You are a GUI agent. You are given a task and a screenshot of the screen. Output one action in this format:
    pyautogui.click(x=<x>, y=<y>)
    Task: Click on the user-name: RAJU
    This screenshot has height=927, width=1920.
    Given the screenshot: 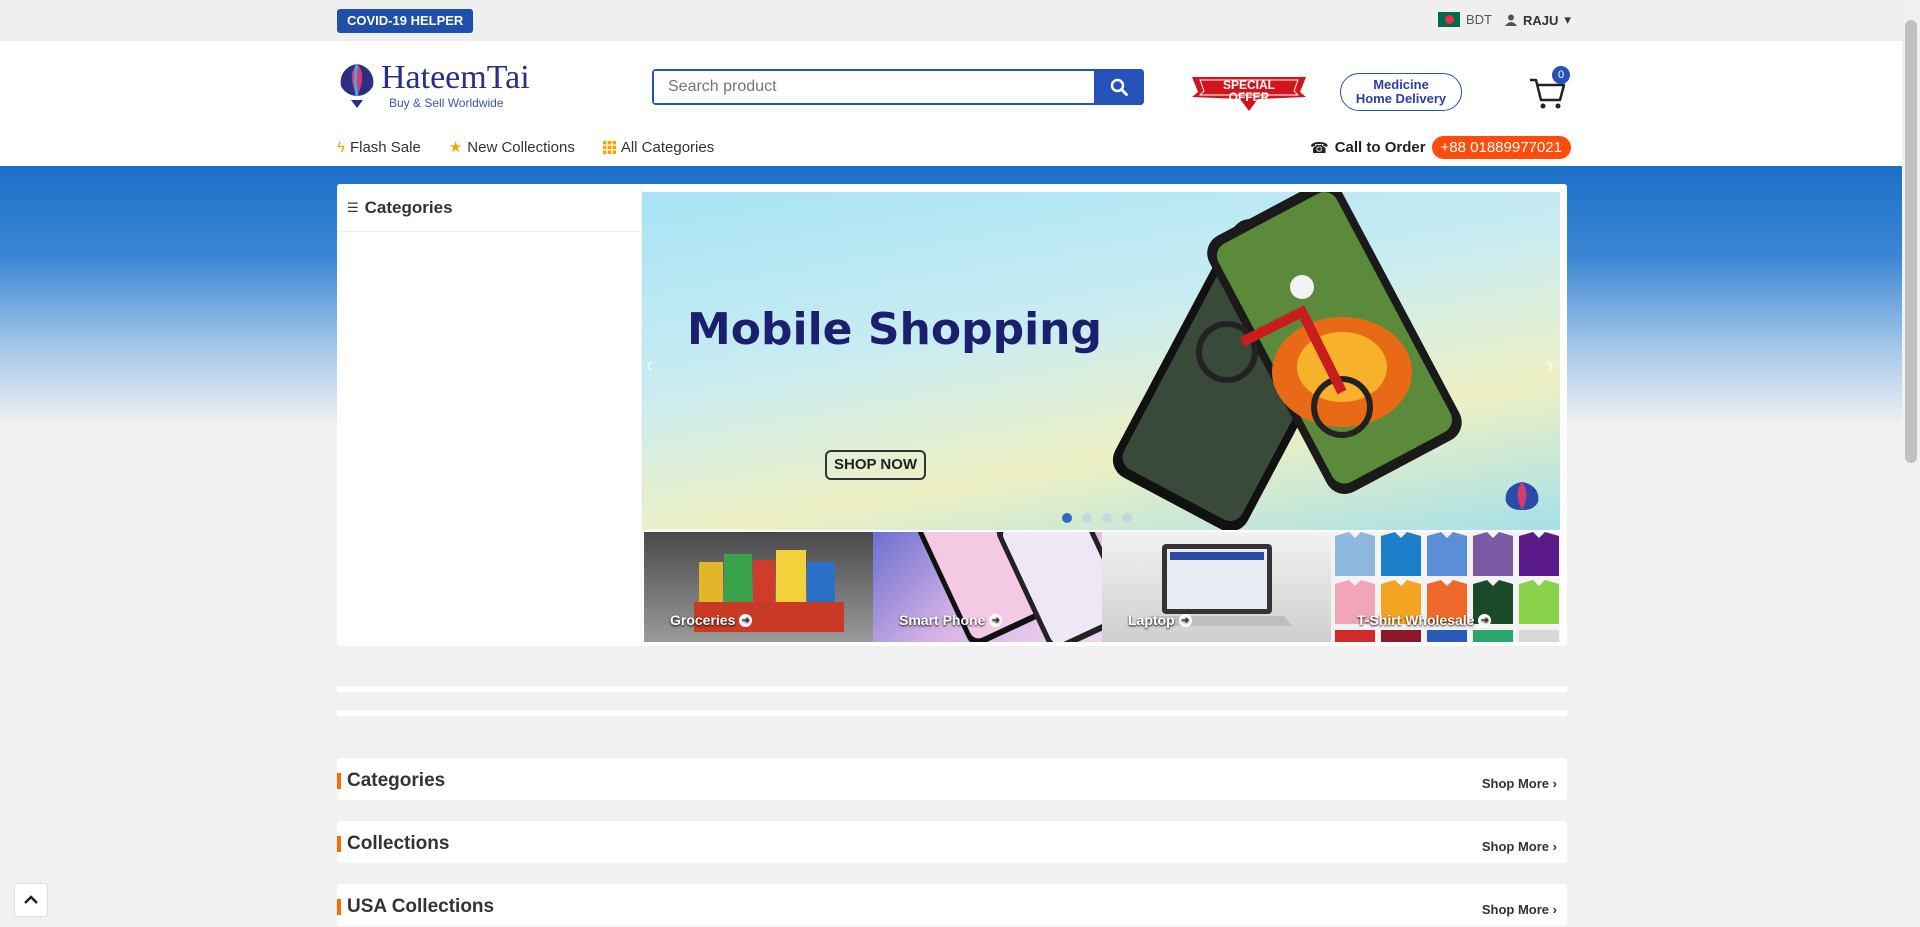 What is the action you would take?
    pyautogui.click(x=1541, y=20)
    